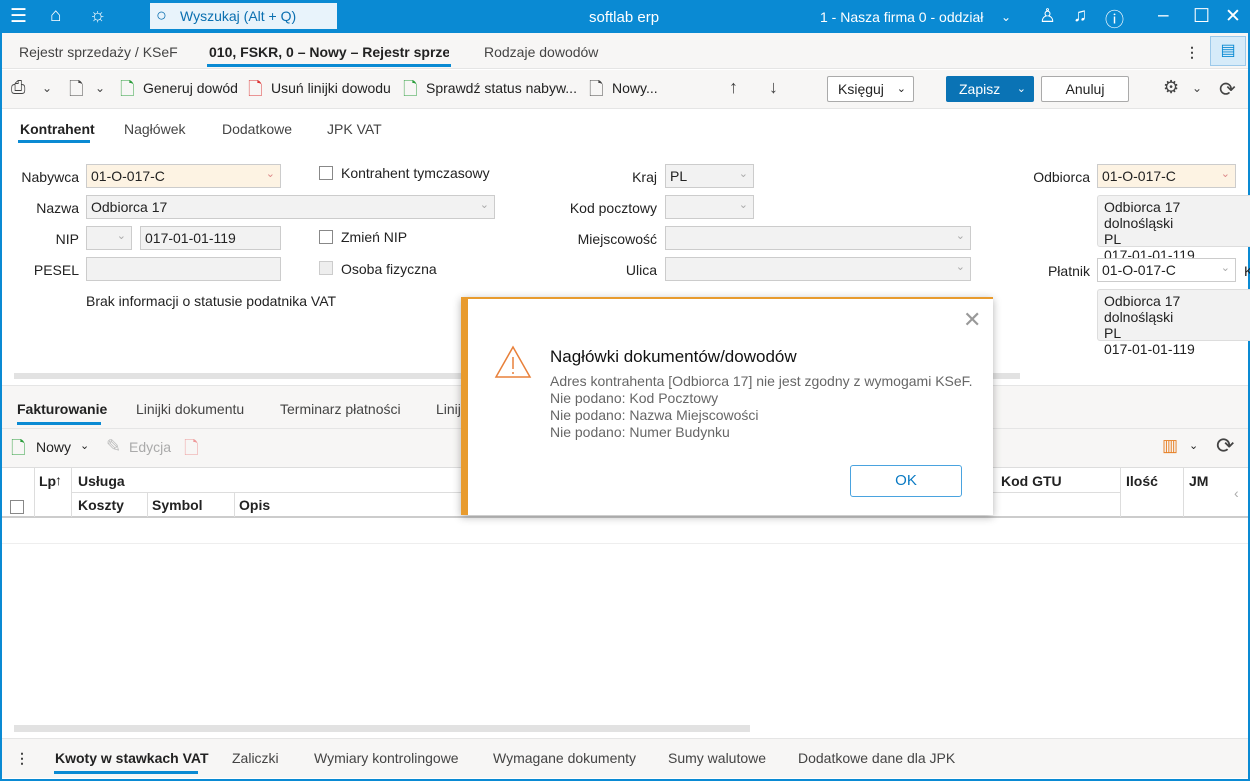 The height and width of the screenshot is (781, 1250). I want to click on delete-lines-button: Usuń linijki dowodu, so click(331, 88).